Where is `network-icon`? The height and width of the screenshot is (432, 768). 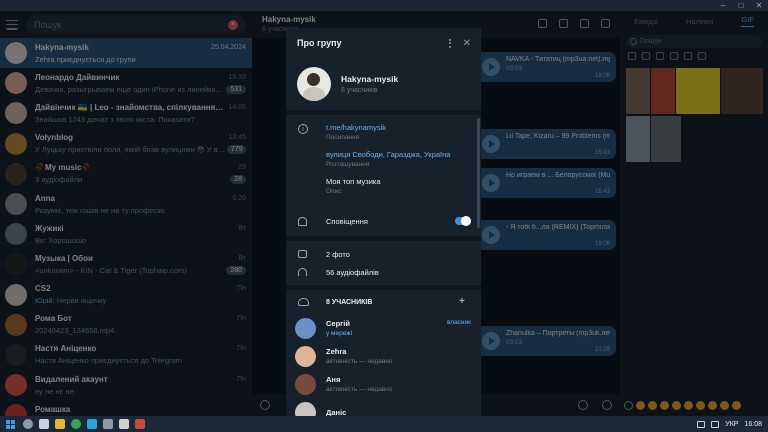 network-icon is located at coordinates (701, 424).